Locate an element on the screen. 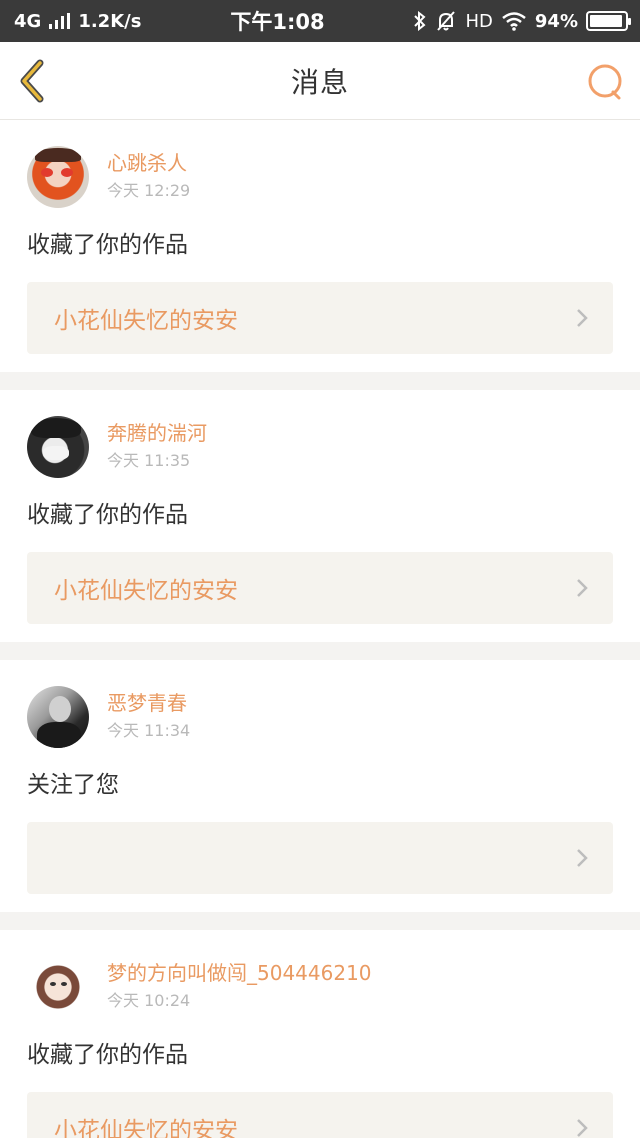  message-meta: 恶梦青春 今天 11:34 is located at coordinates (148, 714).